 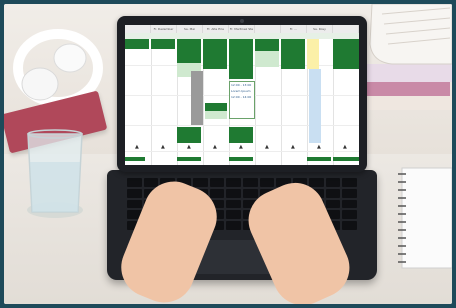 What do you see at coordinates (242, 21) in the screenshot?
I see `webcam` at bounding box center [242, 21].